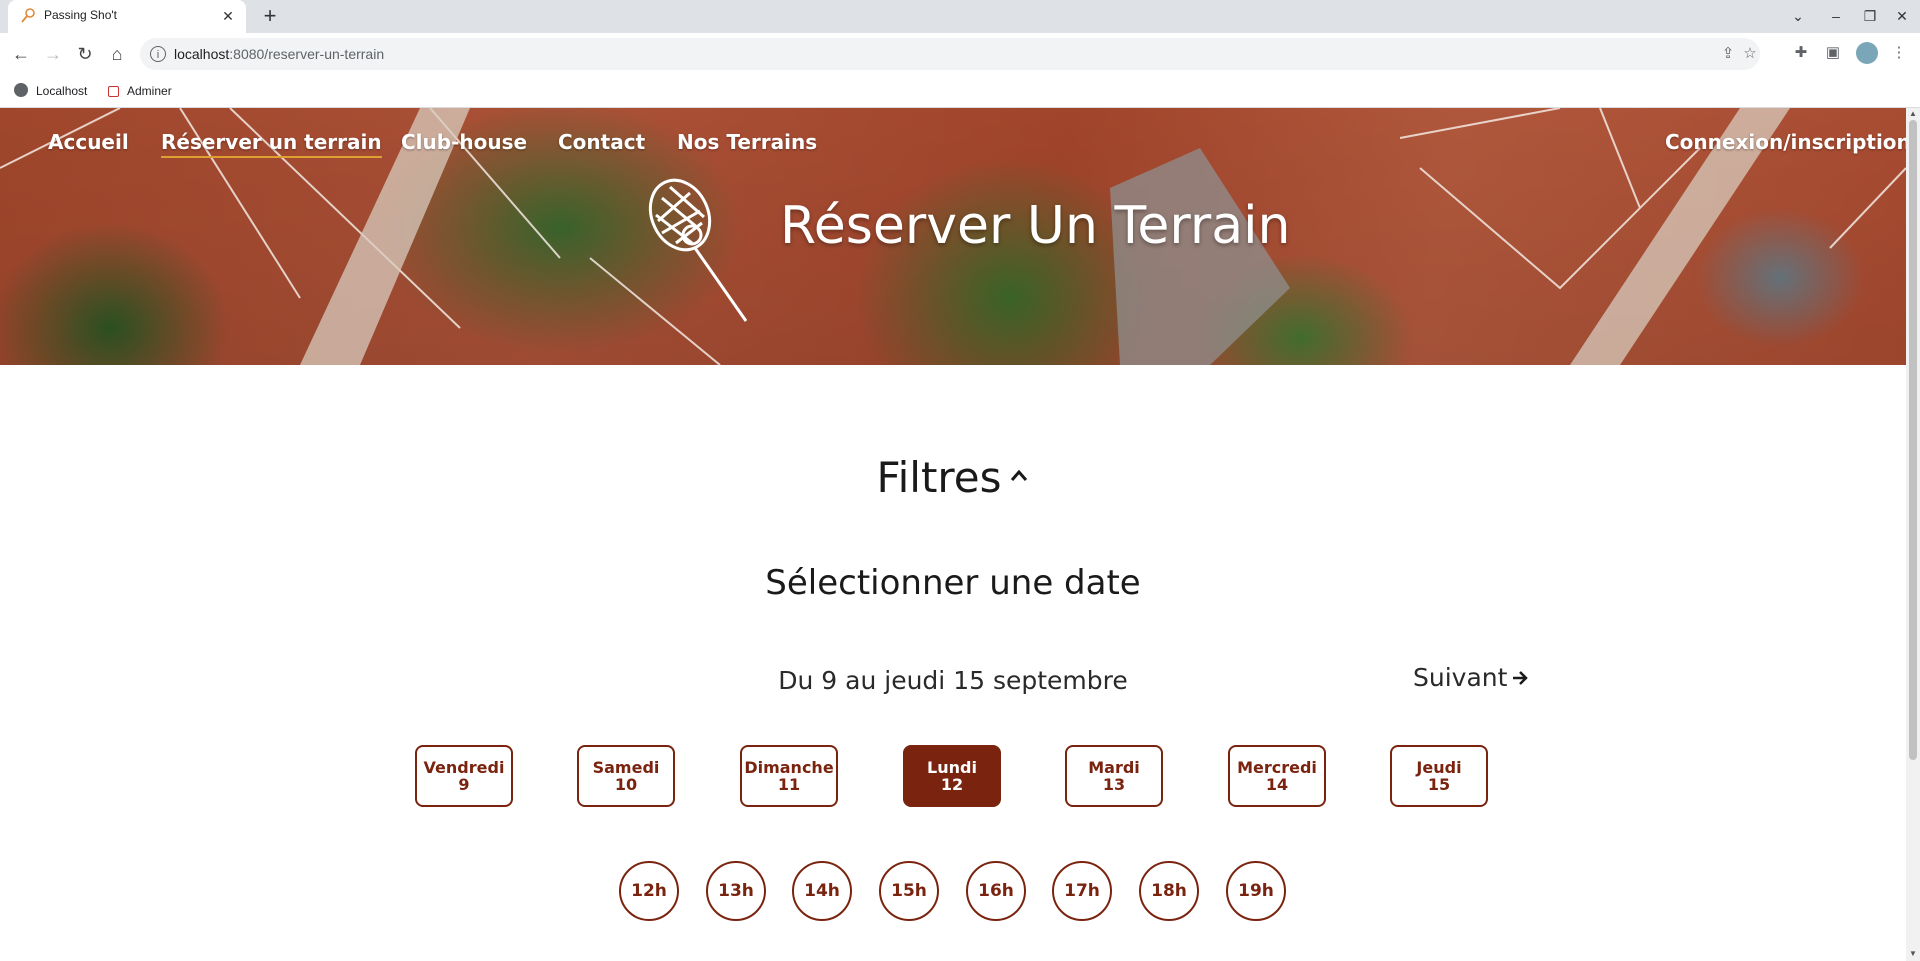 The height and width of the screenshot is (961, 1920). Describe the element at coordinates (202, 54) in the screenshot. I see `url-host: localhost` at that location.